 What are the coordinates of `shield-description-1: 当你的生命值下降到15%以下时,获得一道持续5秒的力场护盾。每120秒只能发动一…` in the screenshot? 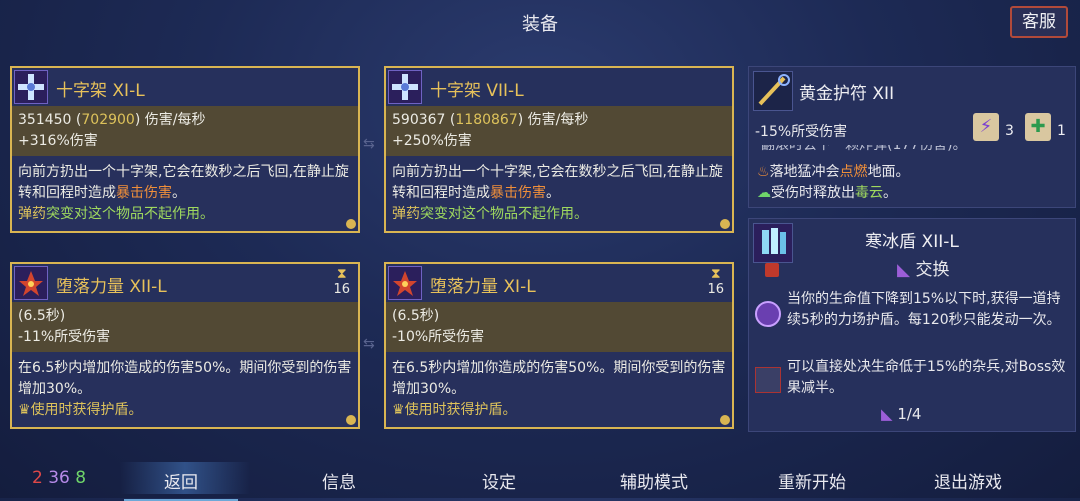 It's located at (924, 309).